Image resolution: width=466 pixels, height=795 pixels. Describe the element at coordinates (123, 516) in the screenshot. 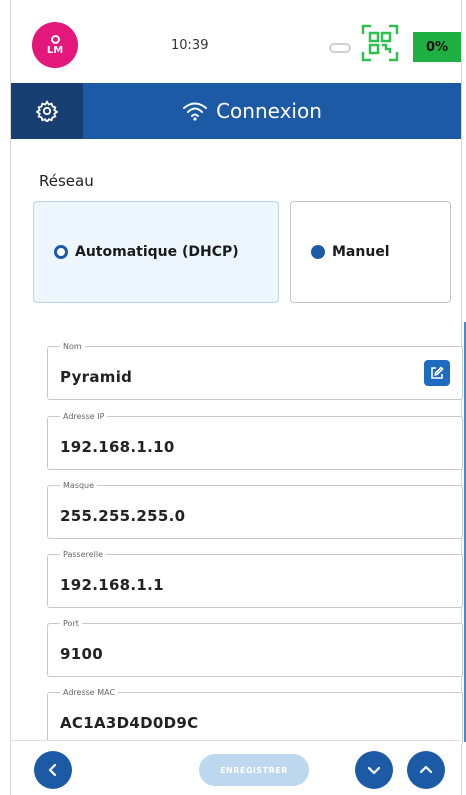

I see `field-value: 255.255.255.0` at that location.